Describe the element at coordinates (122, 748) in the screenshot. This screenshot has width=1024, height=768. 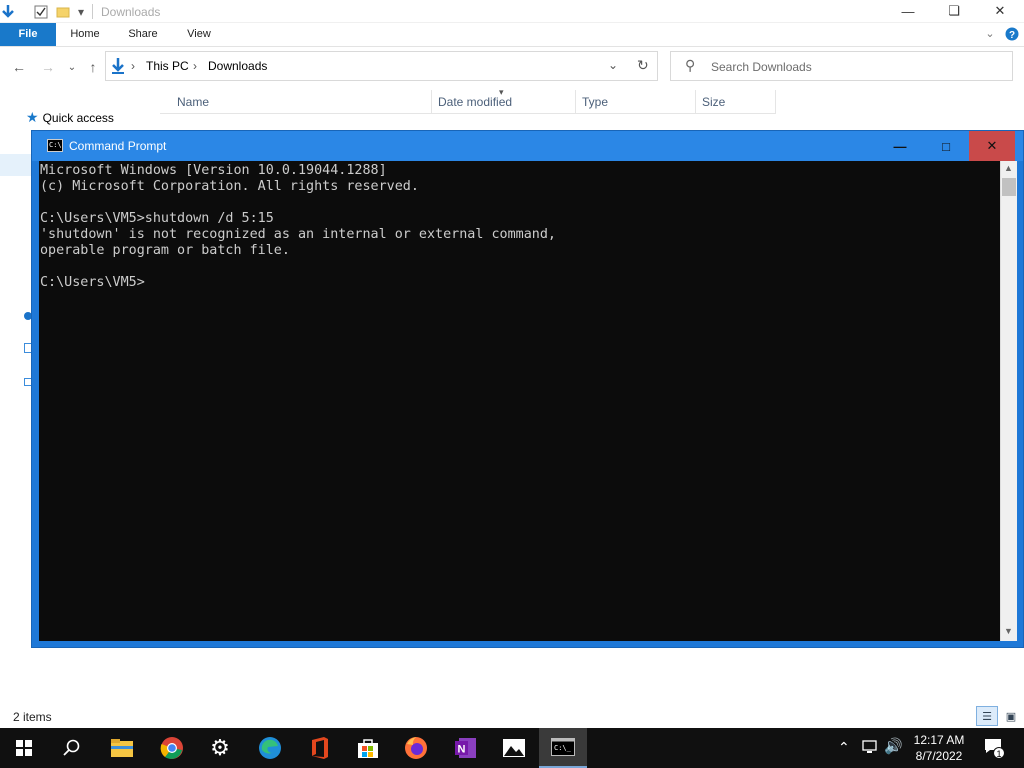
I see `taskbar-file-explorer` at that location.